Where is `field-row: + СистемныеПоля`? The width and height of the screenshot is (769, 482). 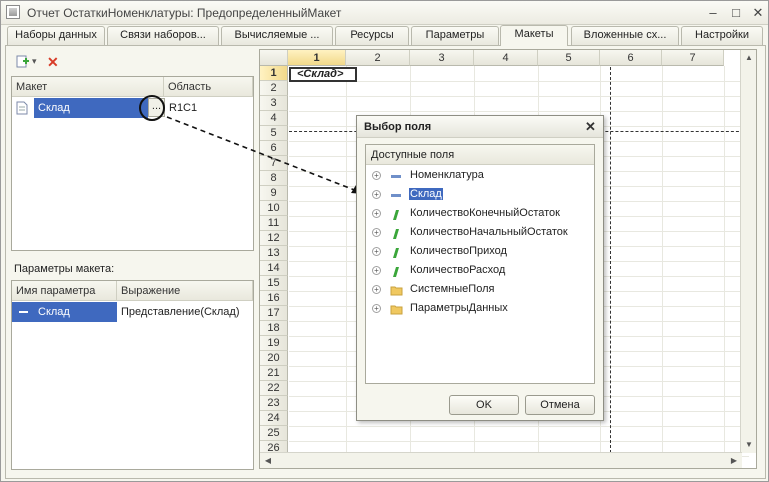
field-row: + СистемныеПоля is located at coordinates (480, 290).